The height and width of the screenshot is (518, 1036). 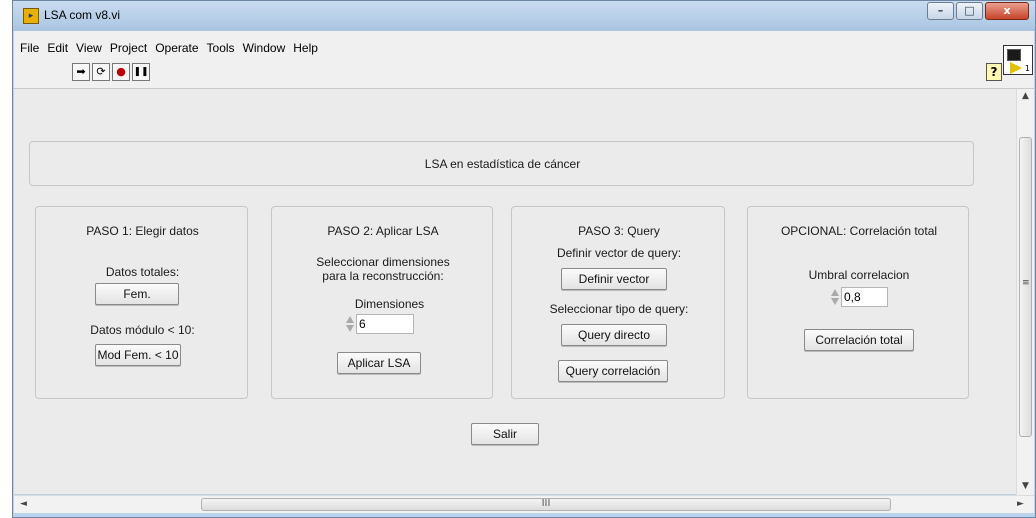 What do you see at coordinates (1007, 11) in the screenshot?
I see `close-button: x` at bounding box center [1007, 11].